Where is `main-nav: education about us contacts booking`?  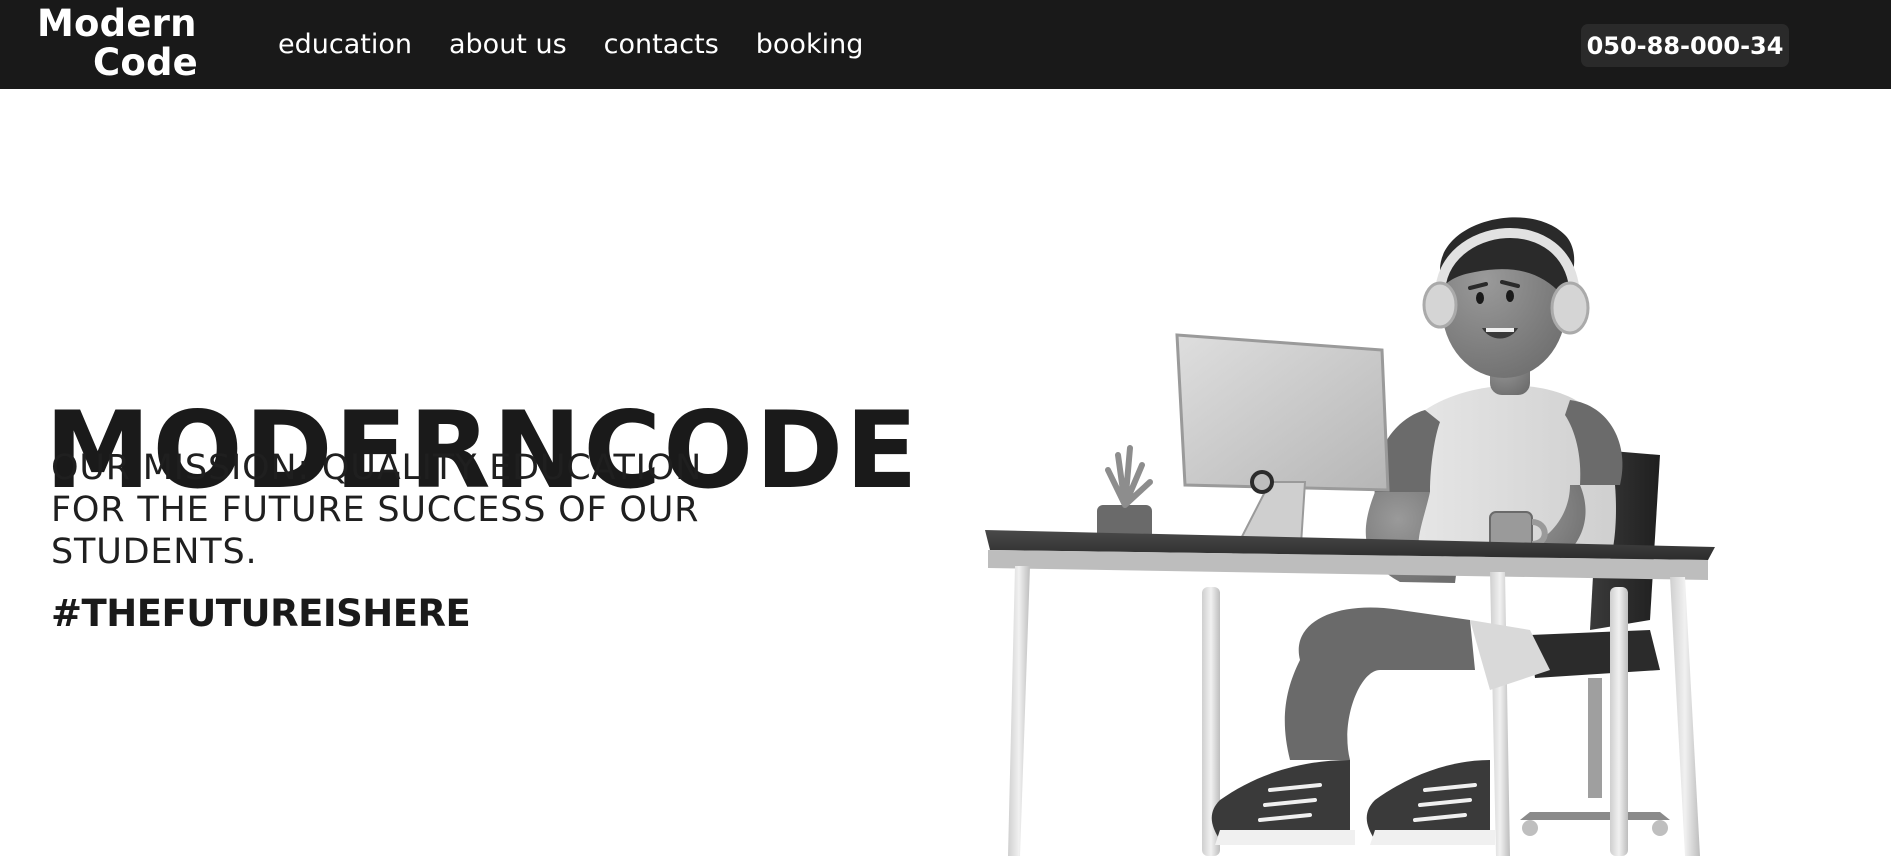 main-nav: education about us contacts booking is located at coordinates (570, 44).